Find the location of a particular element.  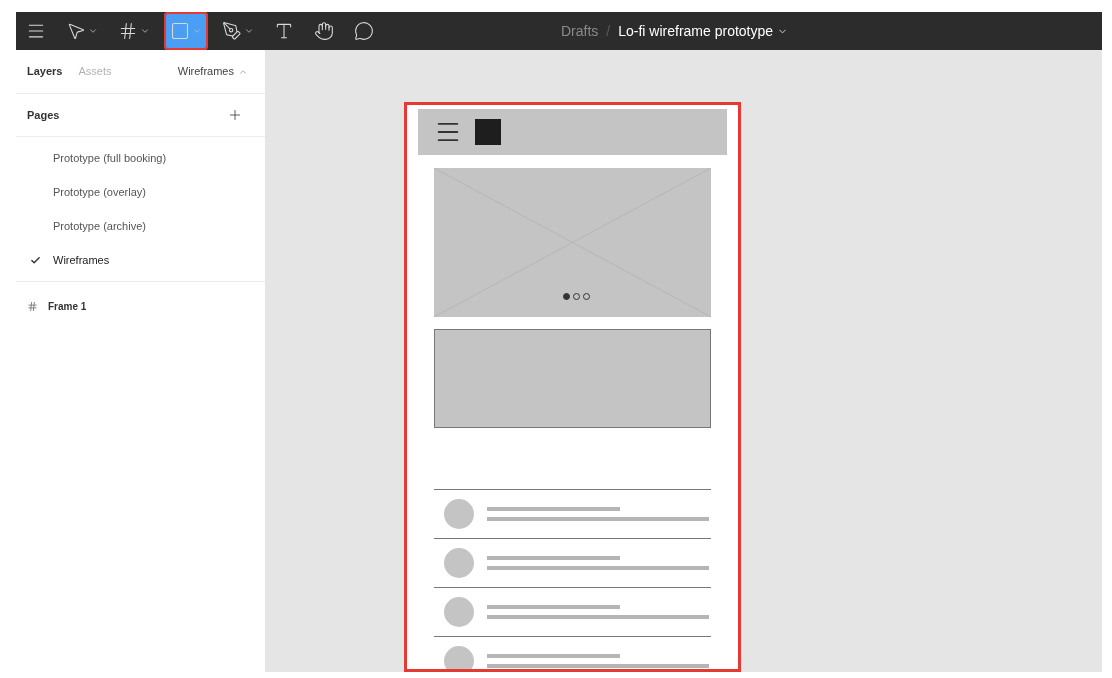

rectangle-tool-button is located at coordinates (186, 31).